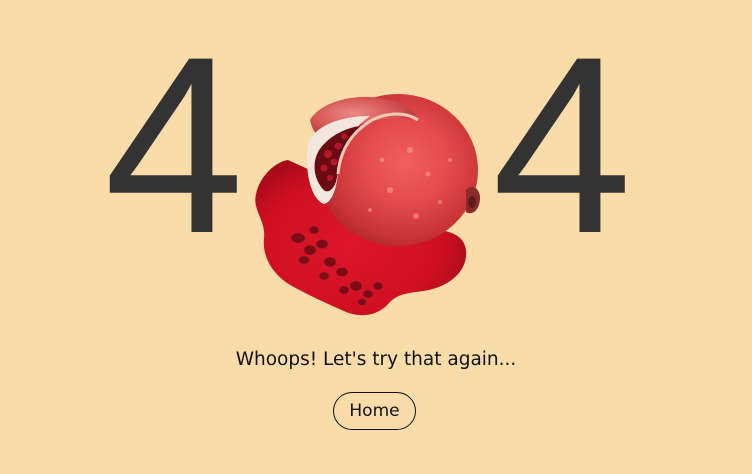 The width and height of the screenshot is (752, 474). Describe the element at coordinates (367, 205) in the screenshot. I see `pomegranate-illustration` at that location.